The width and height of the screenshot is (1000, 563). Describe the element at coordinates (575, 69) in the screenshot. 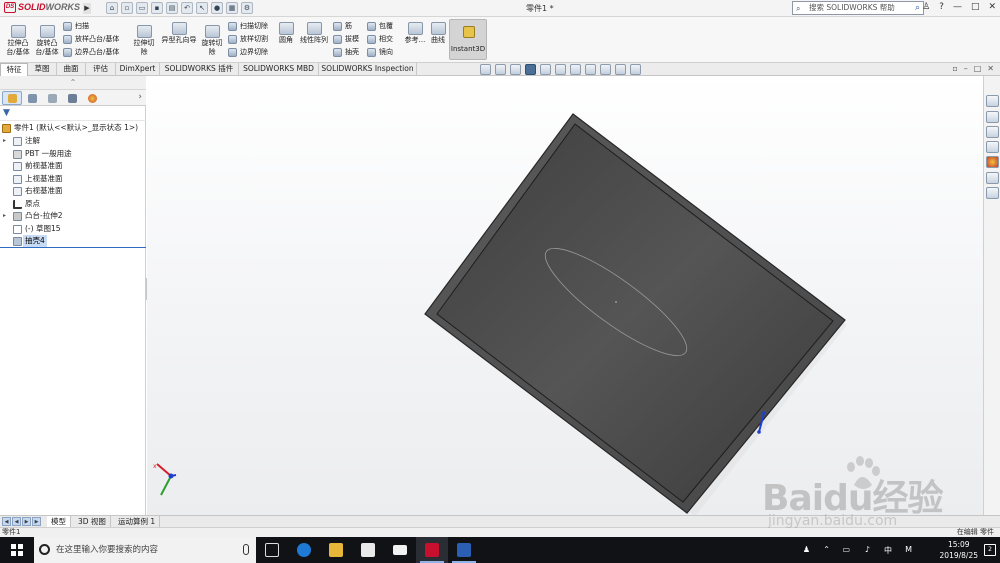

I see `display-style-icon` at that location.